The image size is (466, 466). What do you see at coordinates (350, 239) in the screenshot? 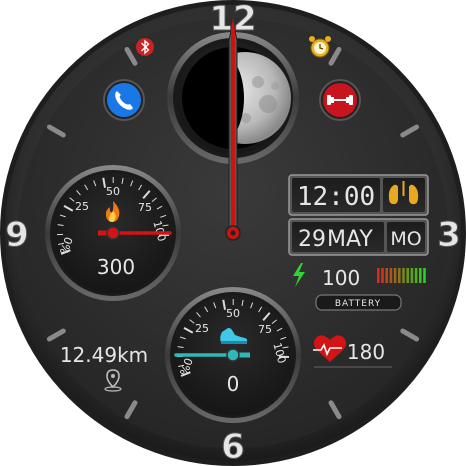
I see `date-month: MAY` at bounding box center [350, 239].